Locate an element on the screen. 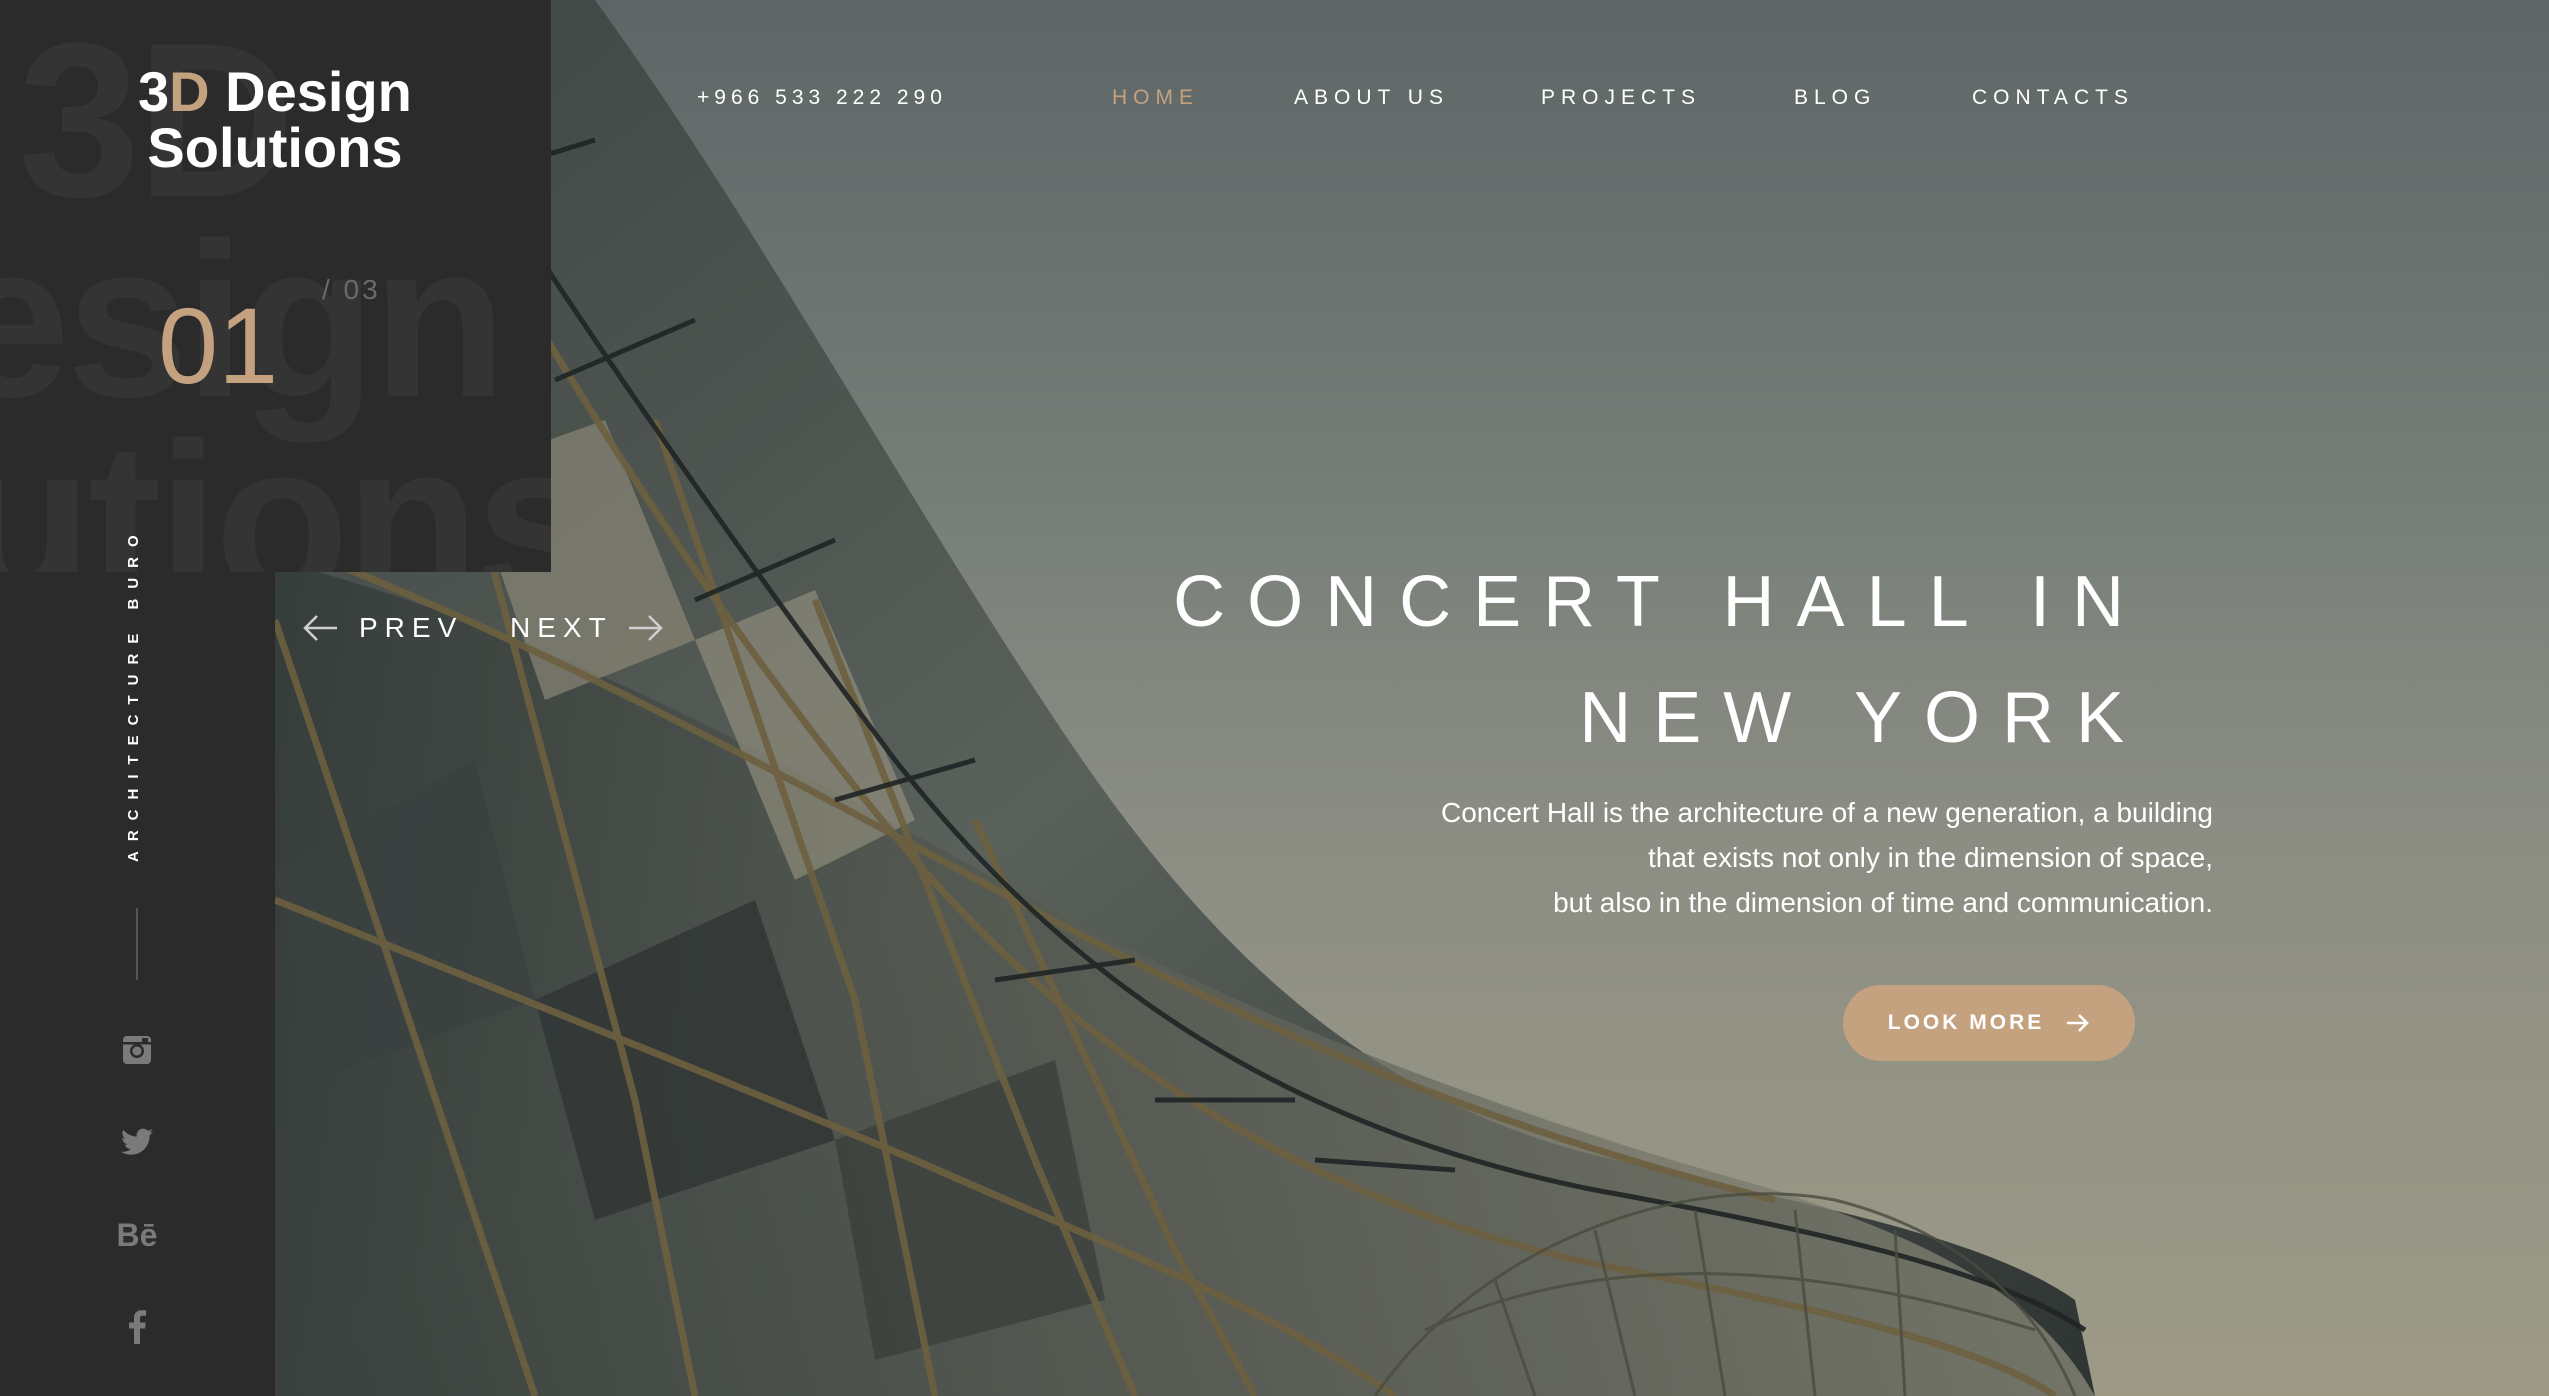 Image resolution: width=2549 pixels, height=1396 pixels. architecture-buro-label: ARCHITECTURE BURO is located at coordinates (133, 693).